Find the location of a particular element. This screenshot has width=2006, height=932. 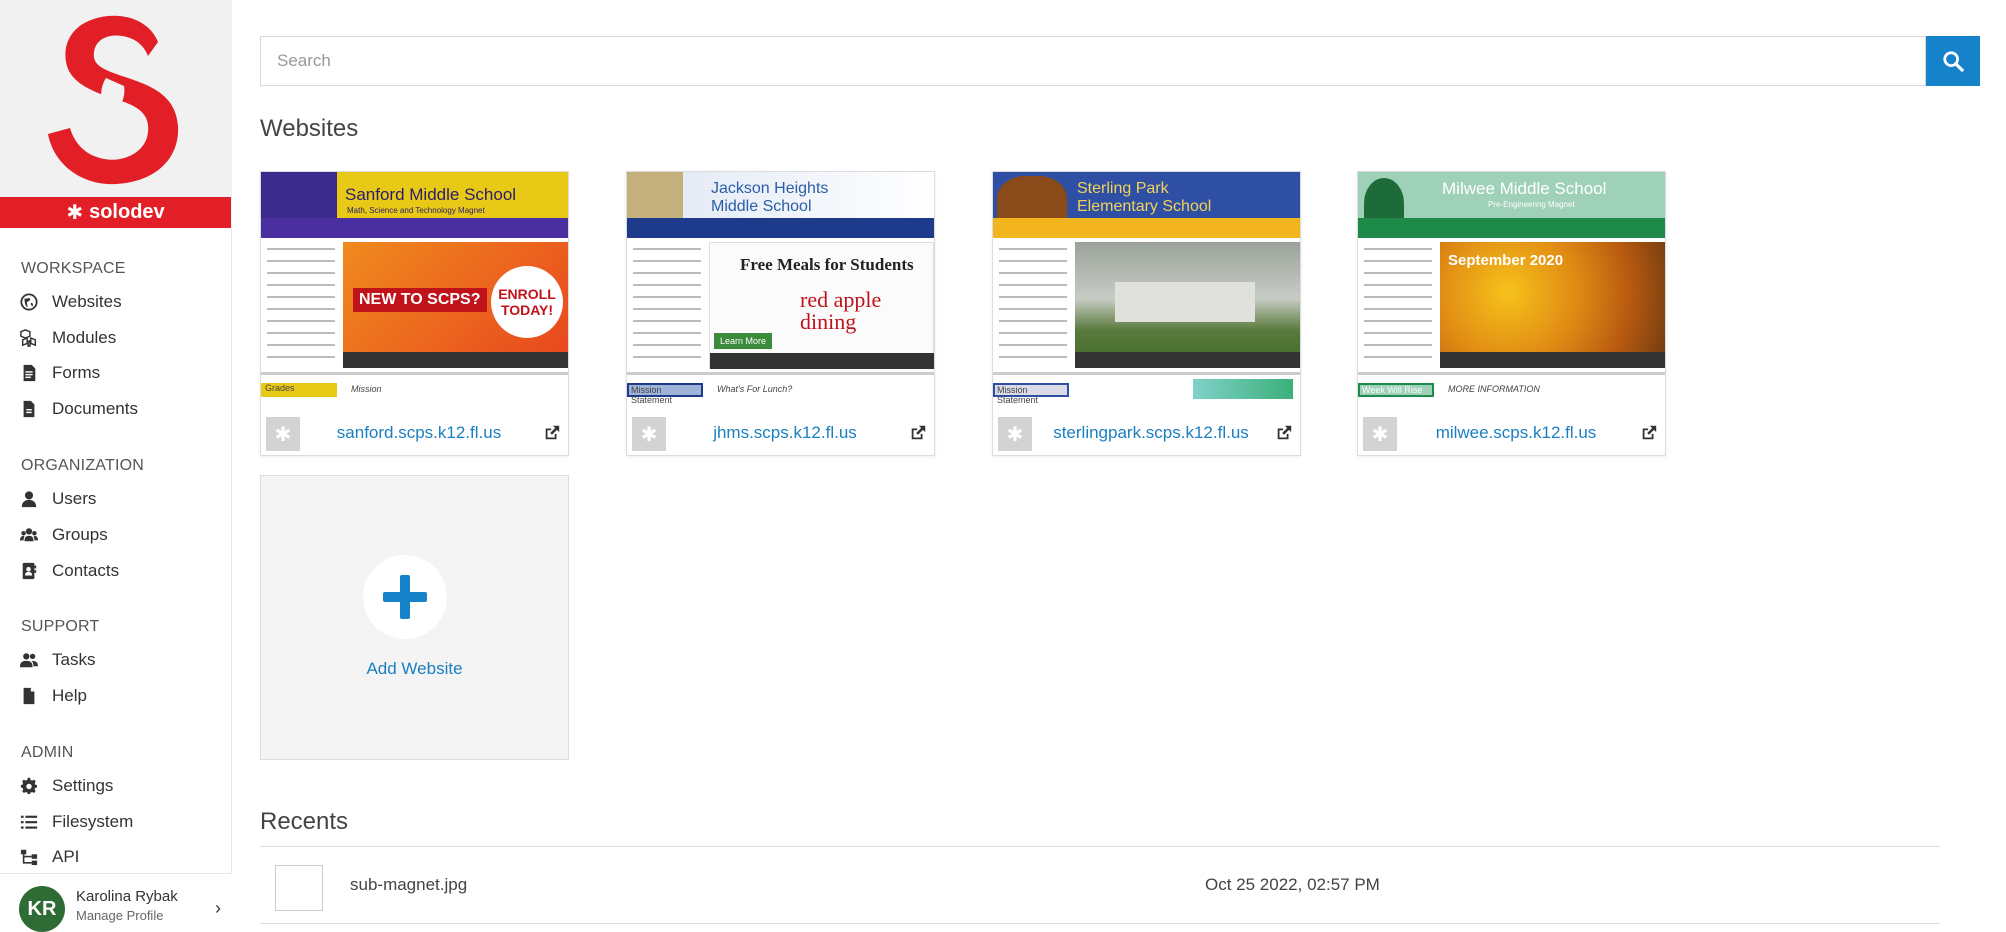

sidebar-item-contacts: Contacts is located at coordinates (69, 571).